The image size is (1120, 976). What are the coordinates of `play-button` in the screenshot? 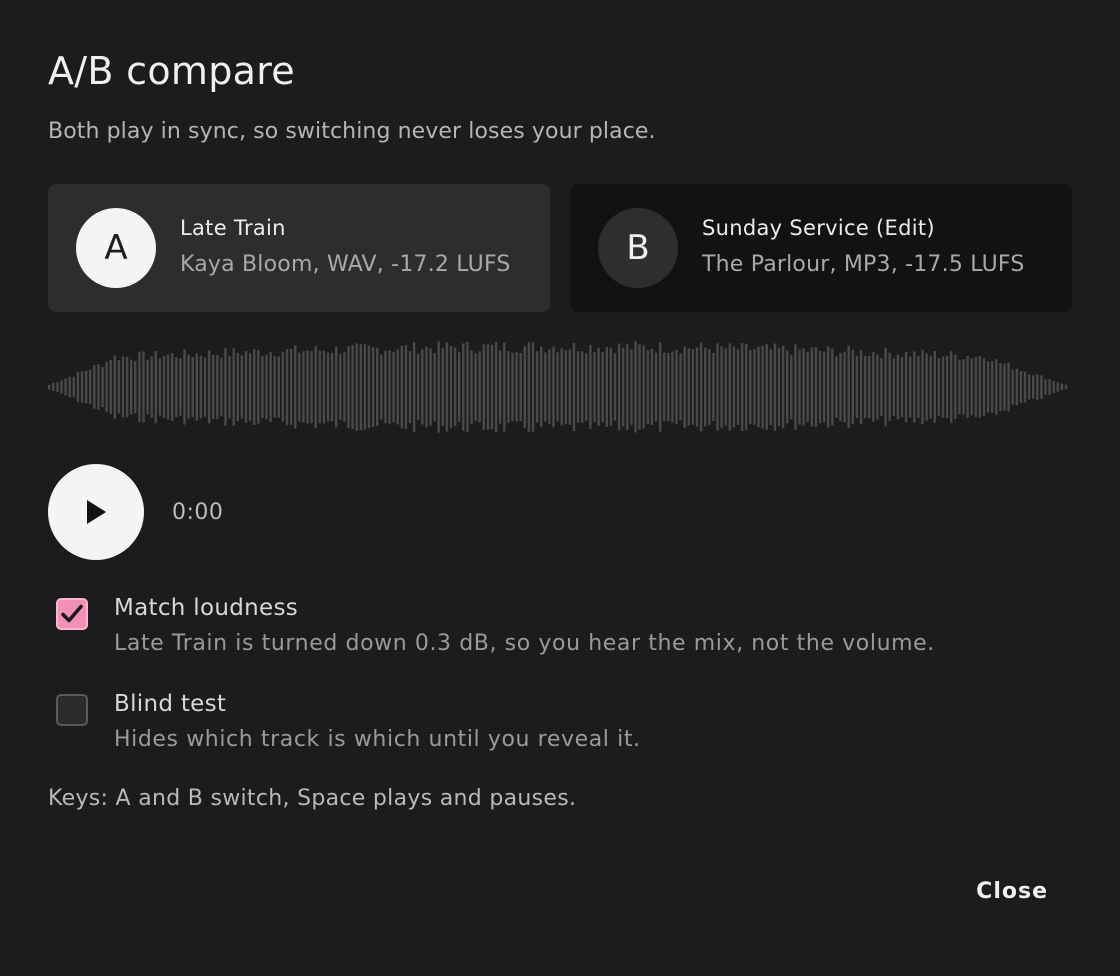 It's located at (96, 512).